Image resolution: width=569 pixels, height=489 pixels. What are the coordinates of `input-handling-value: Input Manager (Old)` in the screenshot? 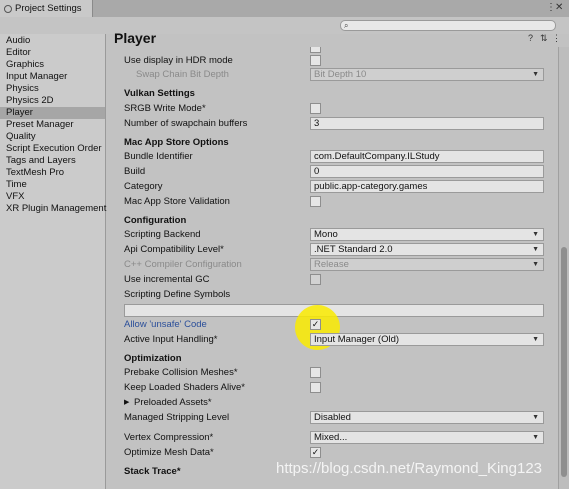 It's located at (357, 339).